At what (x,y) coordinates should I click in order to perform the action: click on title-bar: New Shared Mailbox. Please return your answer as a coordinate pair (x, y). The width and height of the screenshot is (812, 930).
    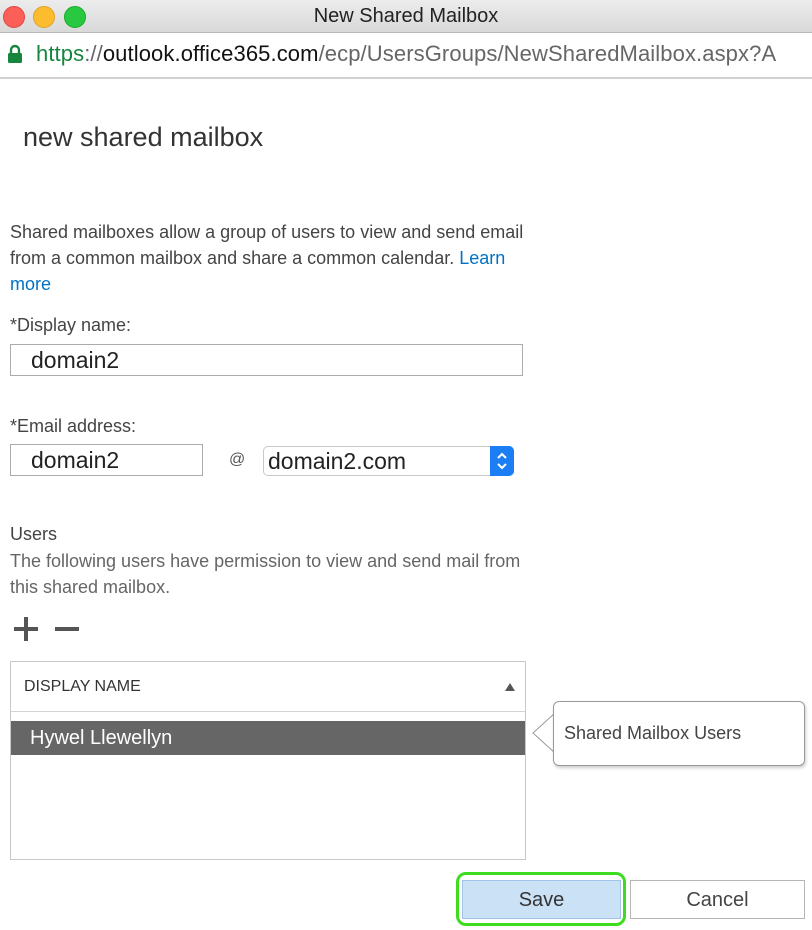
    Looking at the image, I should click on (406, 16).